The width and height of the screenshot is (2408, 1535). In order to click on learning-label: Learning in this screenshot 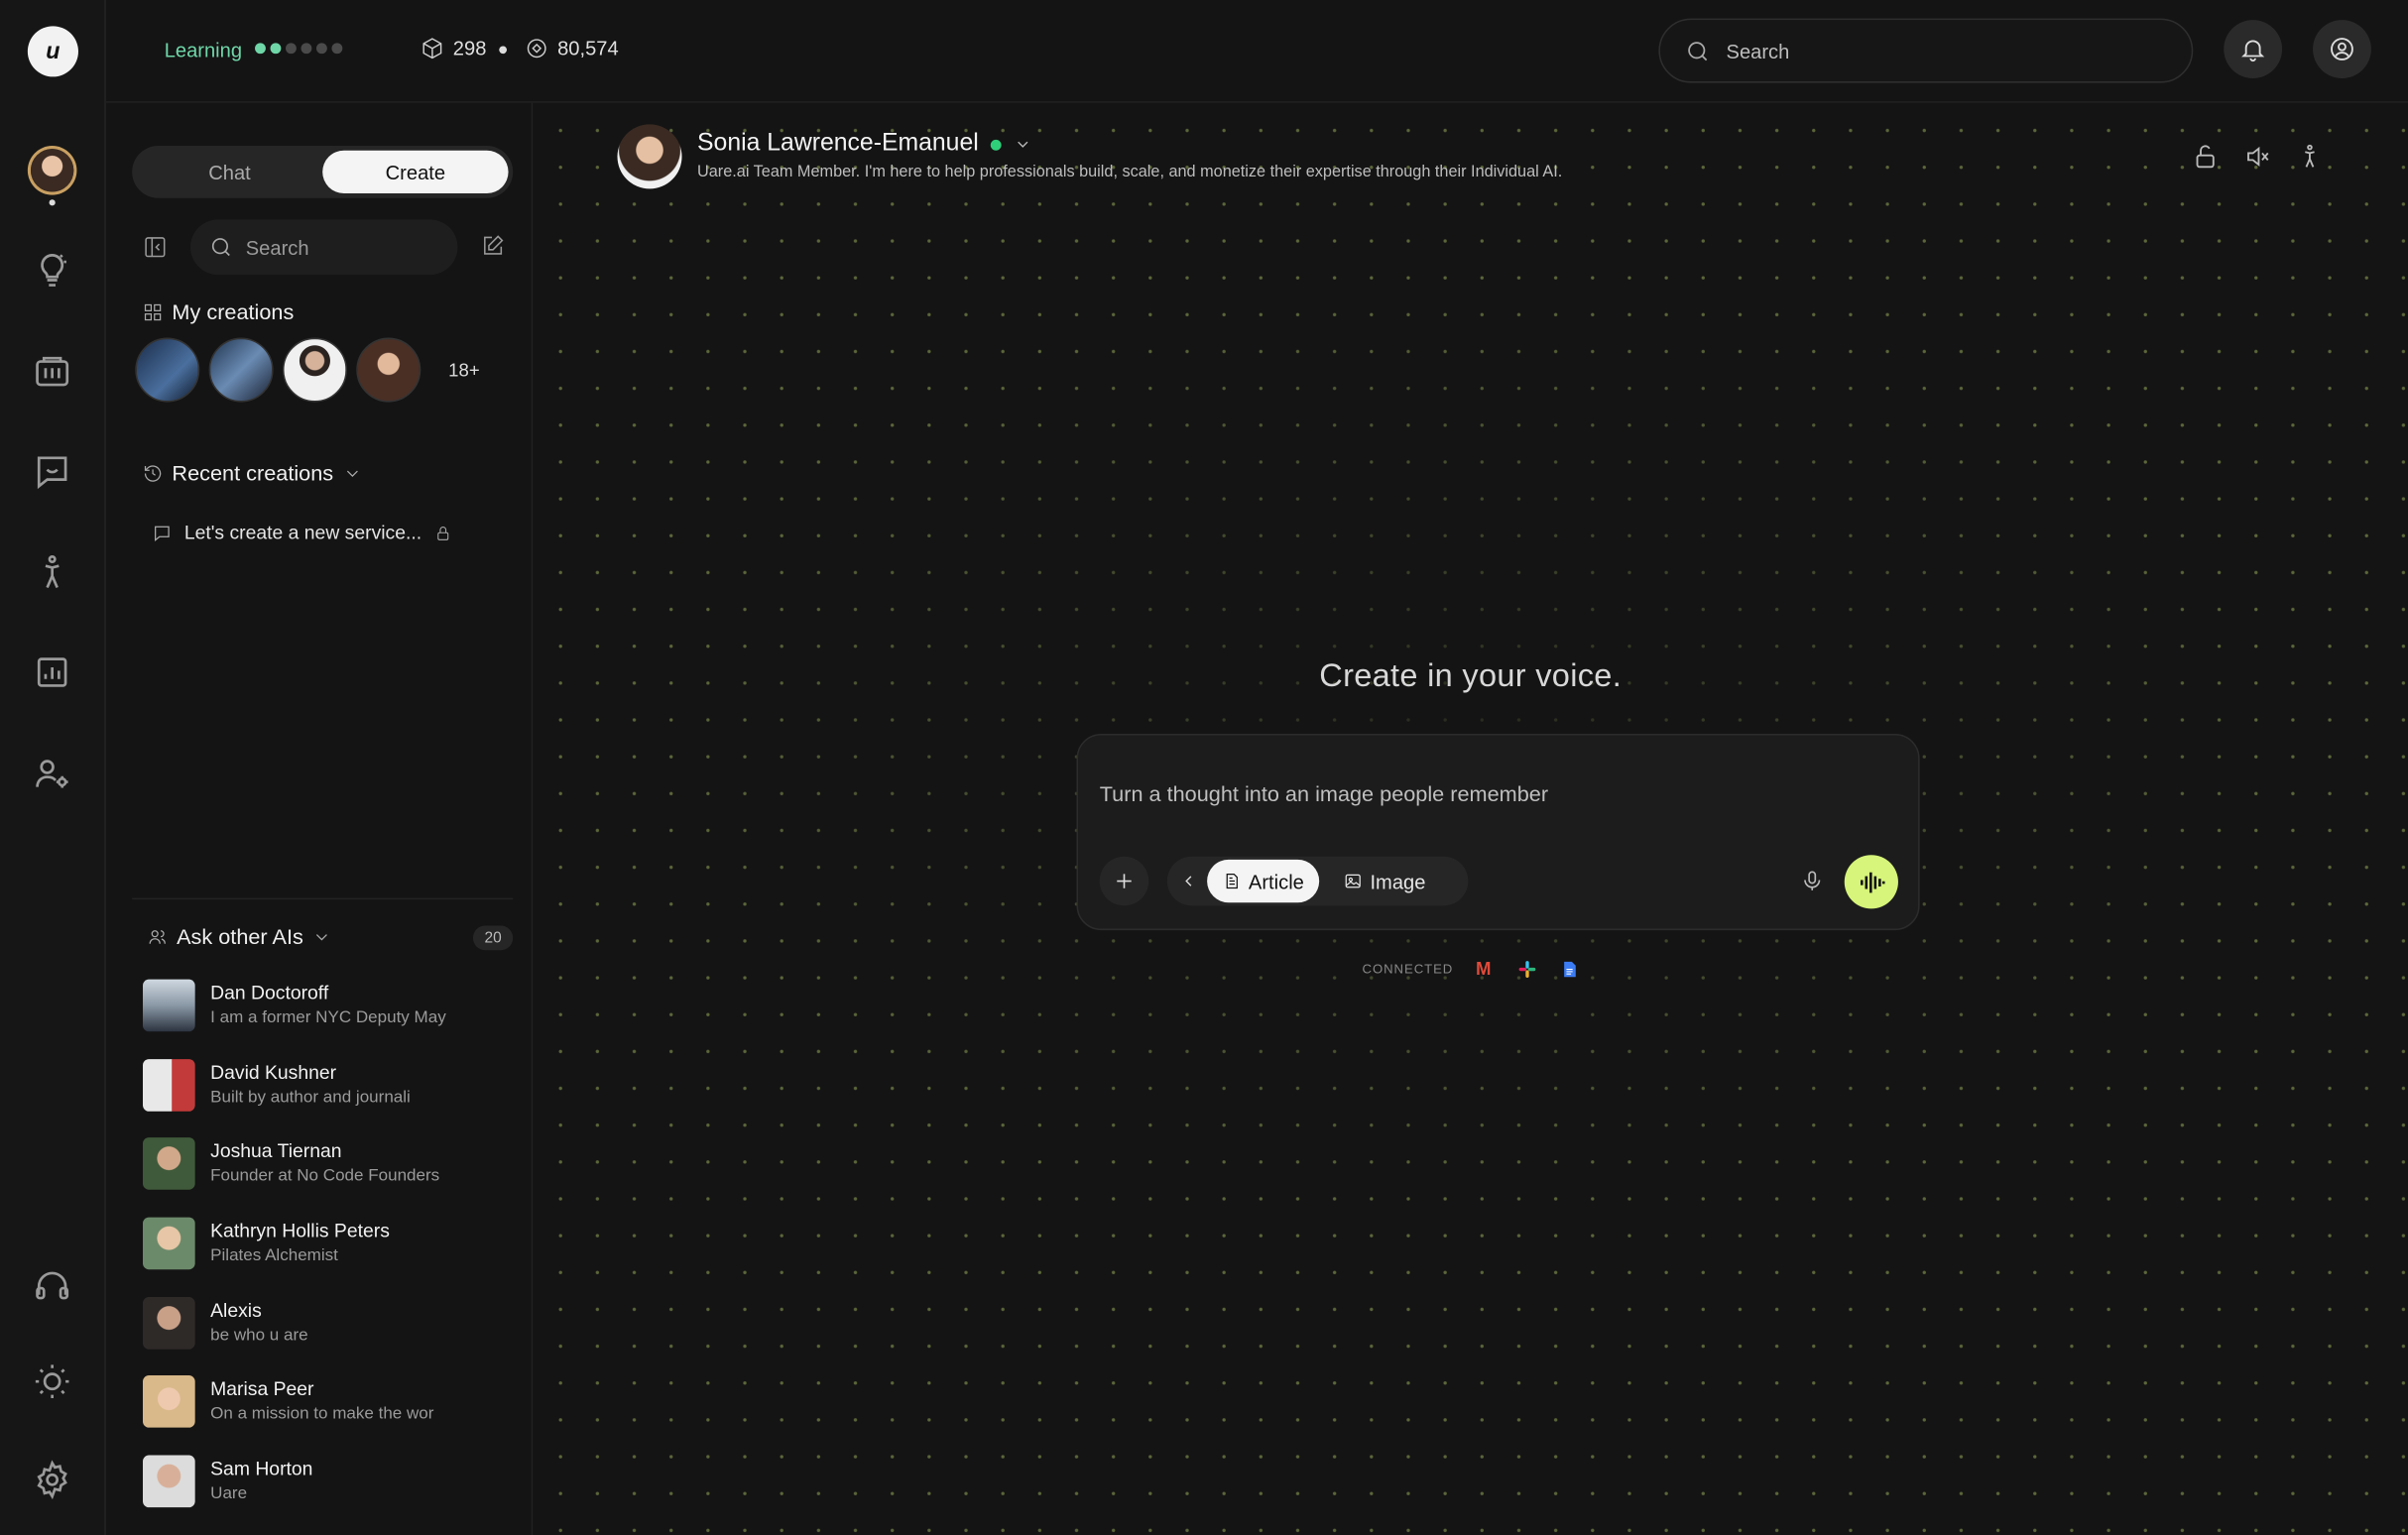, I will do `click(204, 50)`.